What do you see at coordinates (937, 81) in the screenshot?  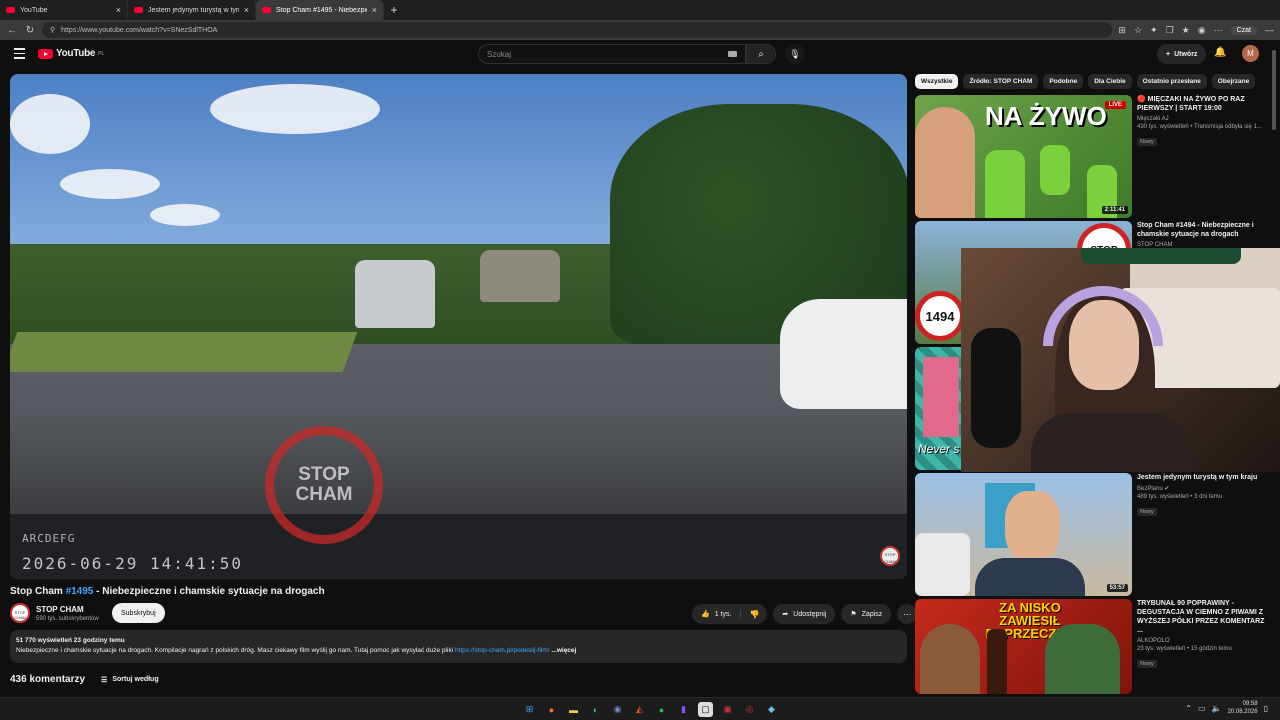 I see `chip-all: Wszystkie` at bounding box center [937, 81].